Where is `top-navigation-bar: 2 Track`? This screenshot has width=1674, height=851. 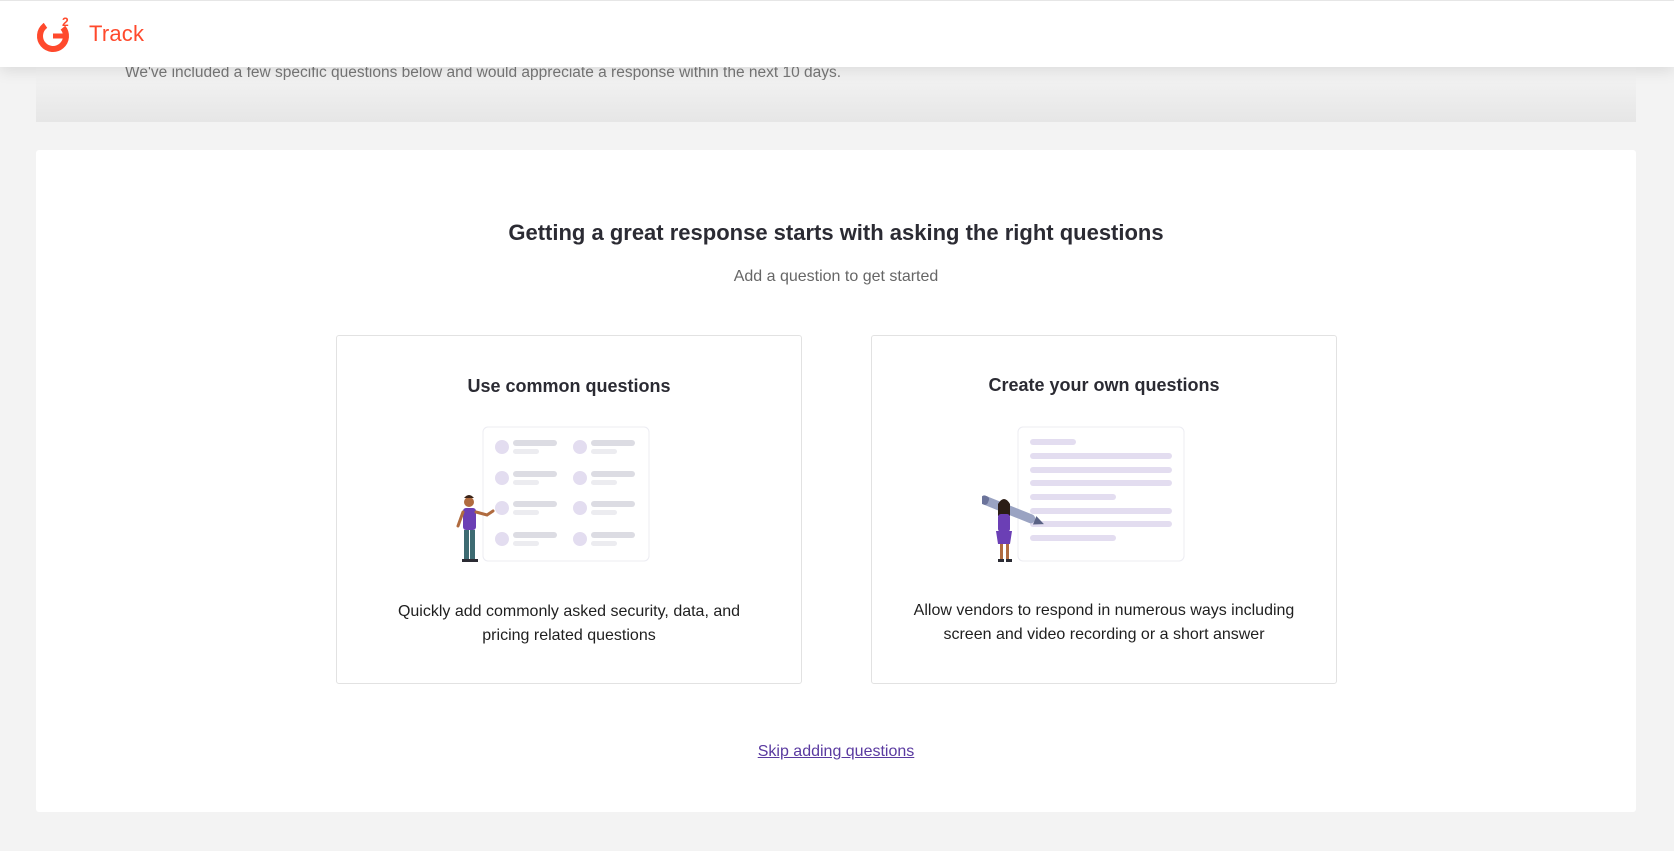 top-navigation-bar: 2 Track is located at coordinates (837, 33).